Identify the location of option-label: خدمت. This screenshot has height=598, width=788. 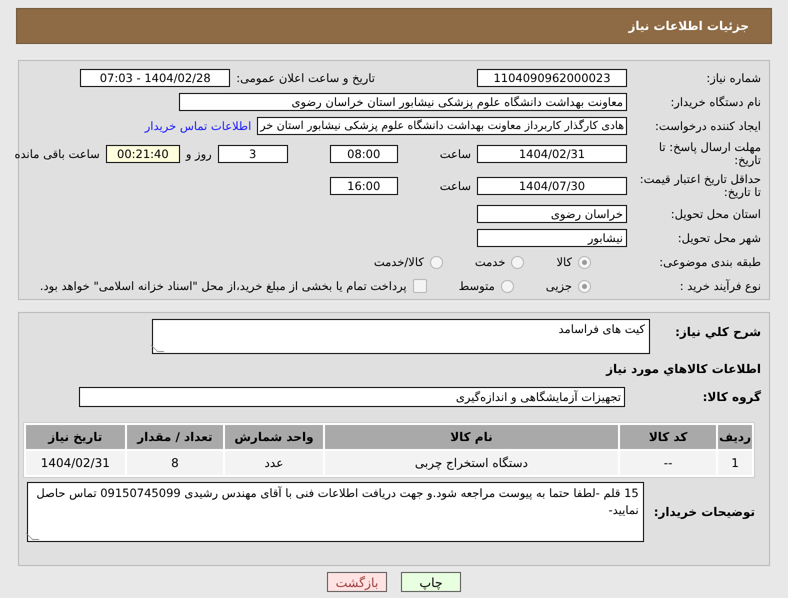
(490, 262).